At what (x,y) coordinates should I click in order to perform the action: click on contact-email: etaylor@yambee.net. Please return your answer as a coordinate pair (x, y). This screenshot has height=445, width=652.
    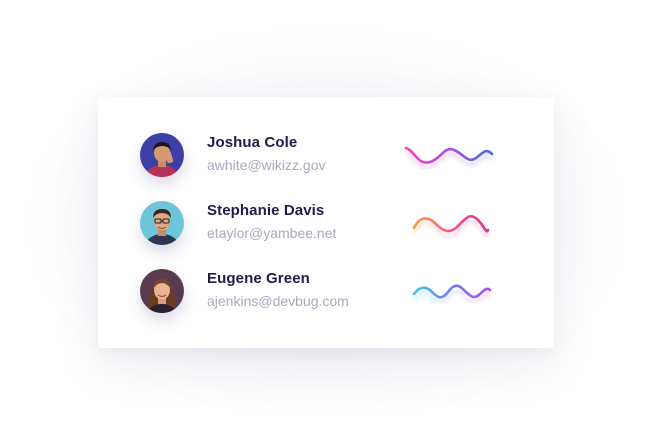
    Looking at the image, I should click on (271, 233).